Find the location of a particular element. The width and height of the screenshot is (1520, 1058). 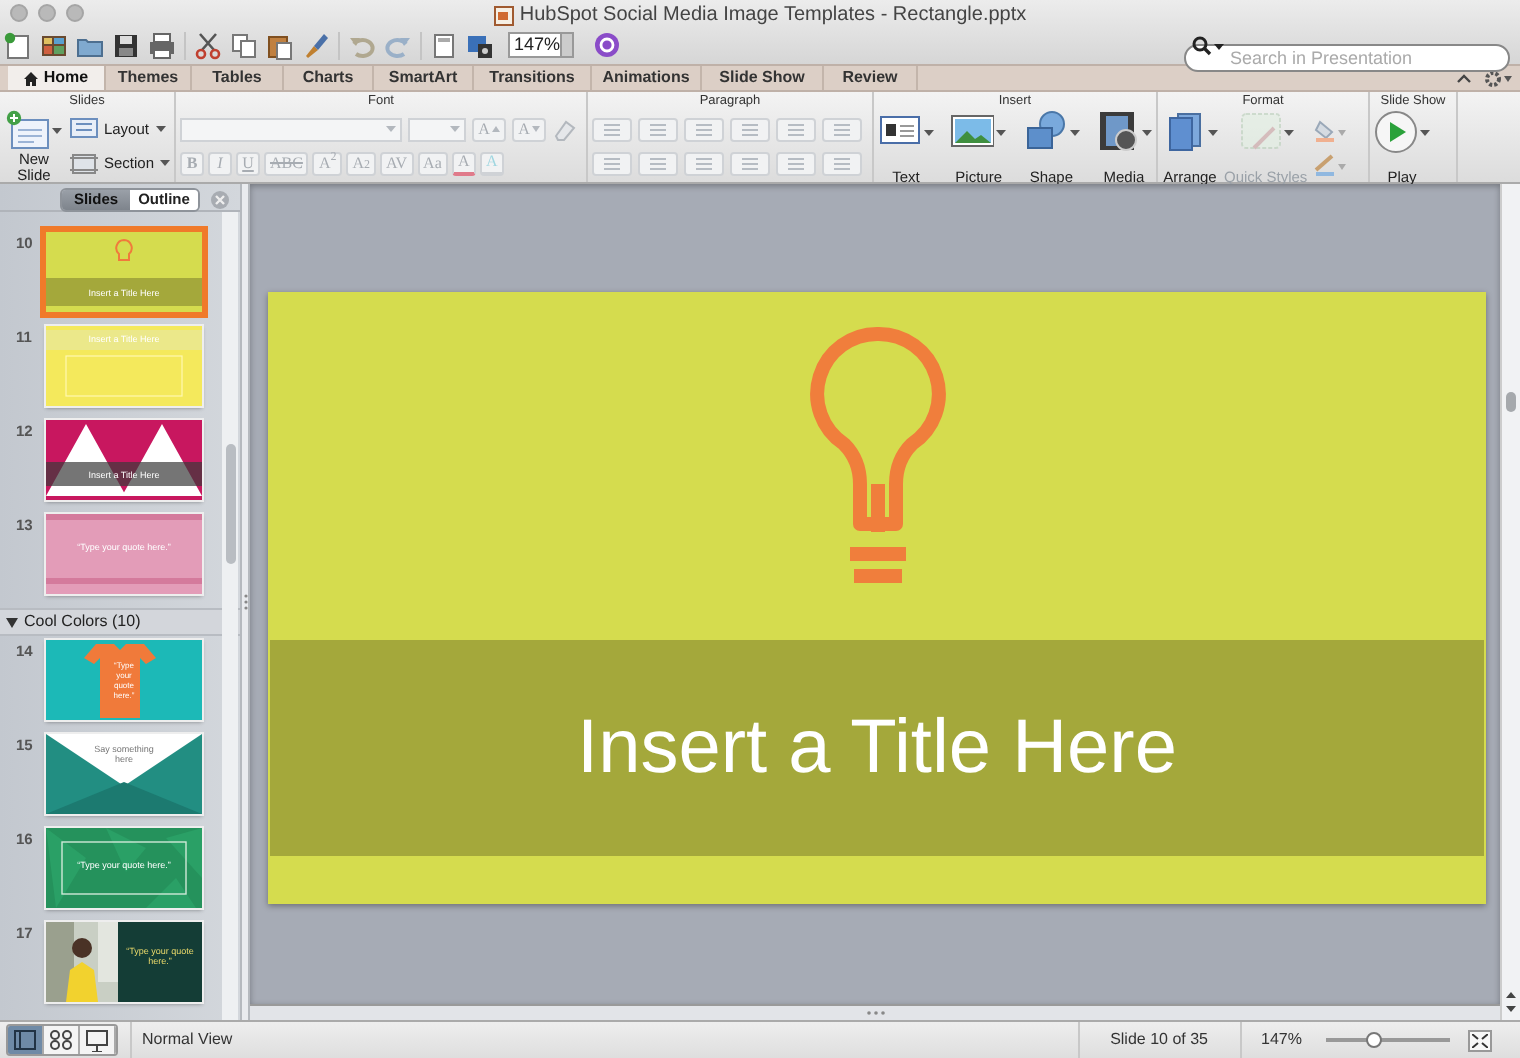

expanded-arrow-icon is located at coordinates (12, 622).